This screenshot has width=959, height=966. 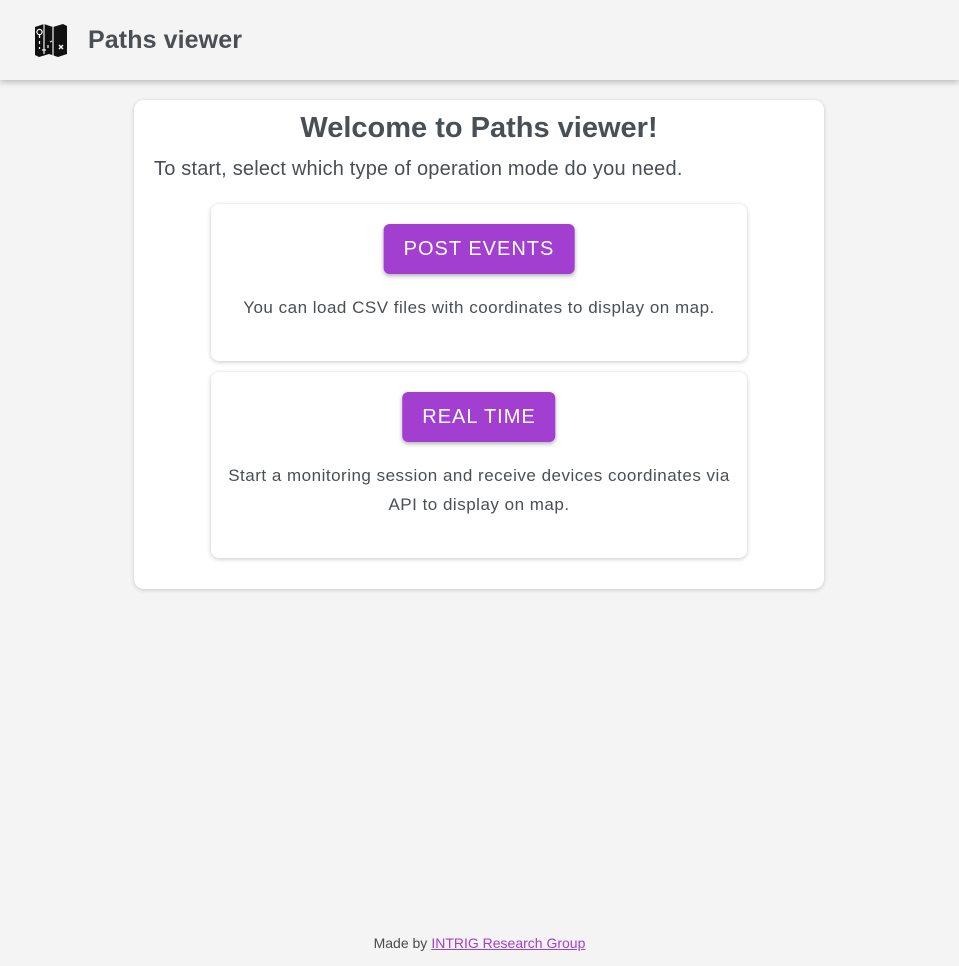 What do you see at coordinates (479, 417) in the screenshot?
I see `real-time-button: REAL TIME` at bounding box center [479, 417].